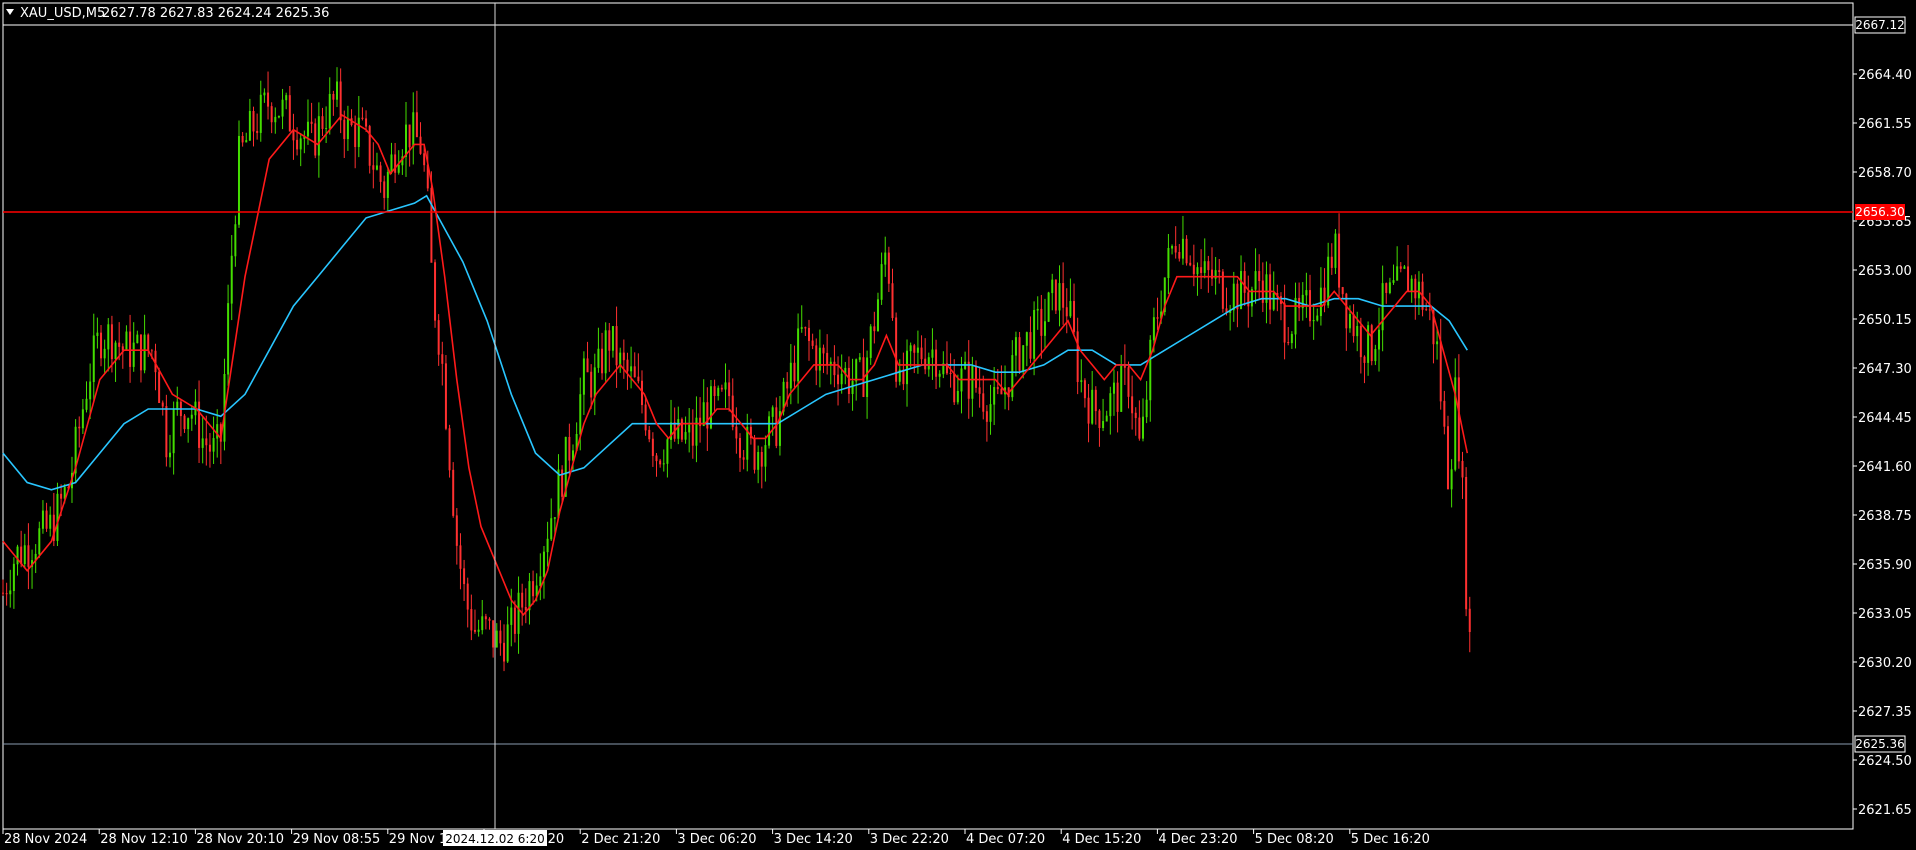 The width and height of the screenshot is (1916, 850). Describe the element at coordinates (1390, 839) in the screenshot. I see `time-tick-label: 5 Dec 16:20` at that location.